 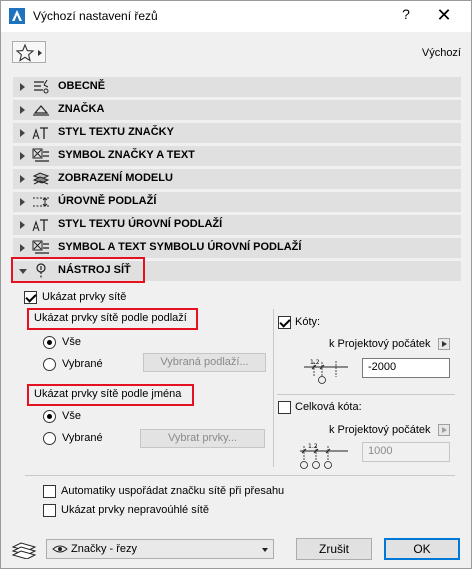 What do you see at coordinates (115, 178) in the screenshot?
I see `panel-label: ZOBRAZENÍ MODELU` at bounding box center [115, 178].